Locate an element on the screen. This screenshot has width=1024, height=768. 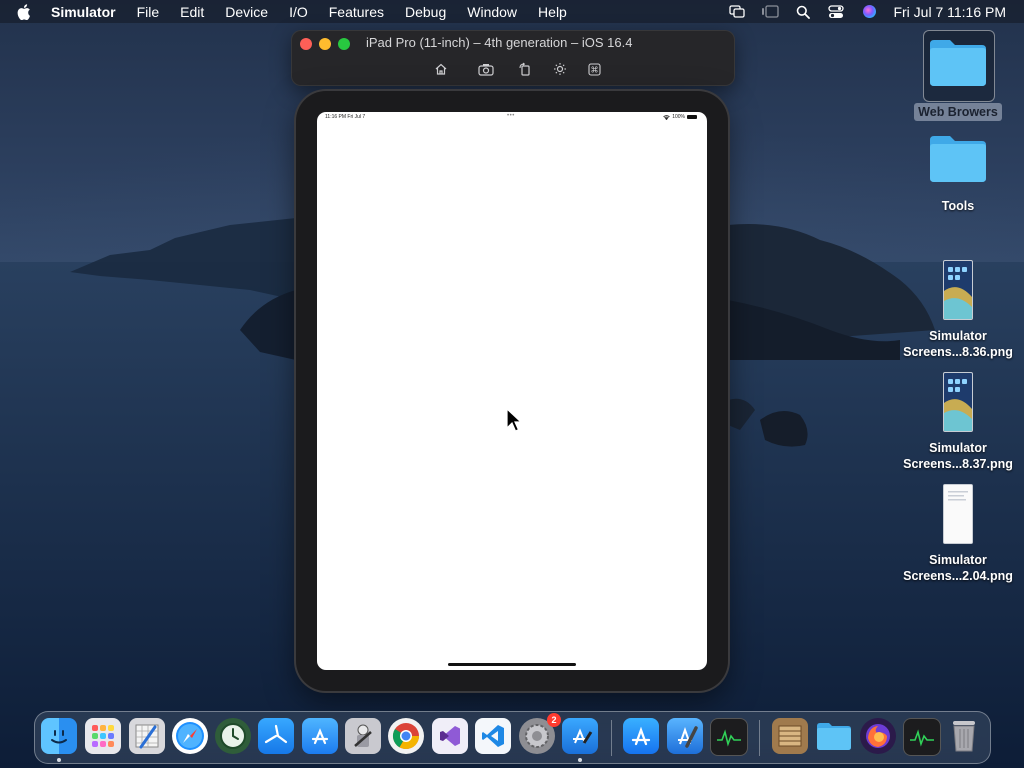
dock-safari-icon is located at coordinates (190, 736).